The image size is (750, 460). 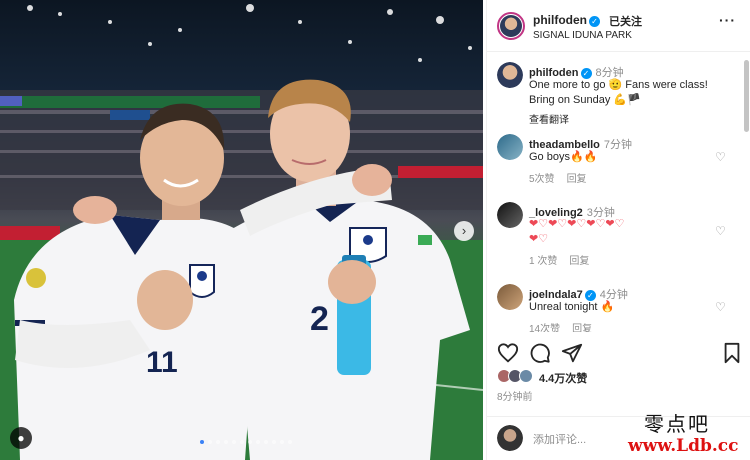 I want to click on comment-likes: 1 次赞, so click(x=543, y=261).